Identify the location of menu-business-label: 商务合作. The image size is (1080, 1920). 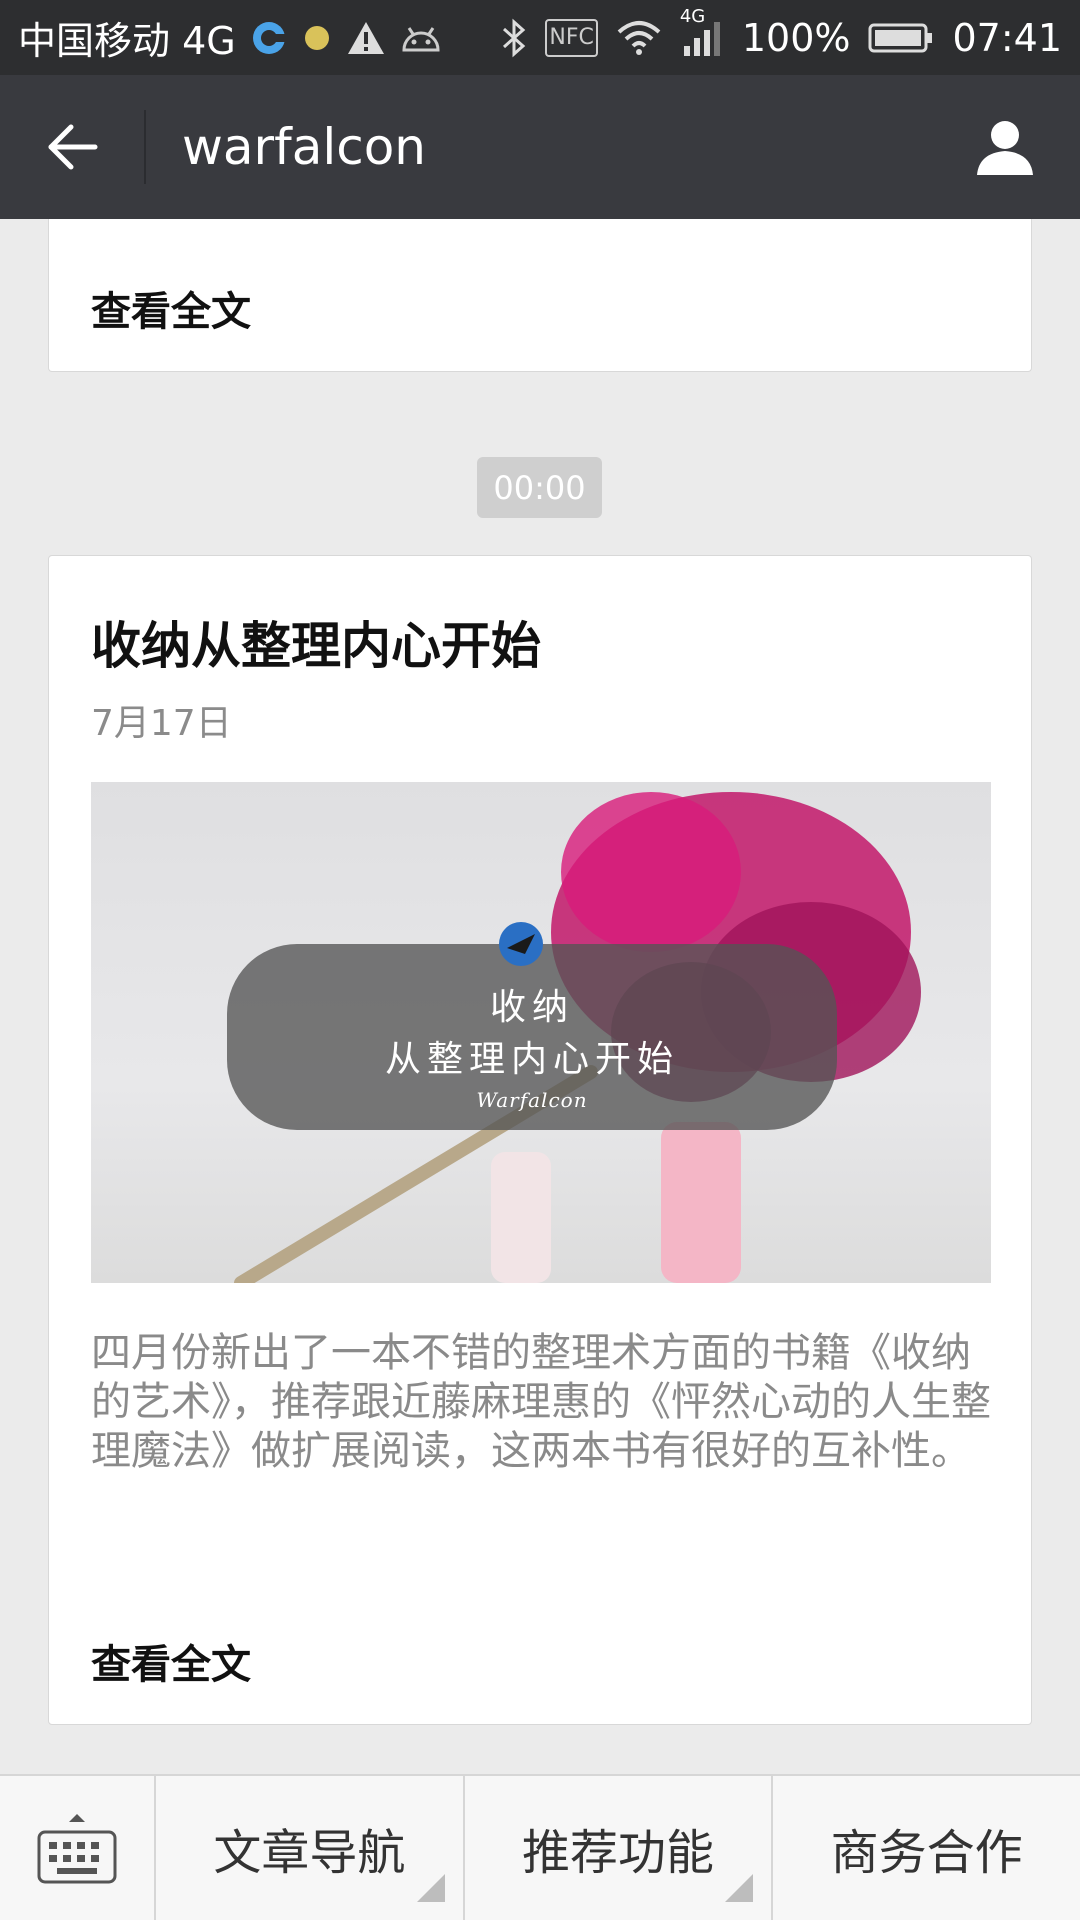
(926, 1853).